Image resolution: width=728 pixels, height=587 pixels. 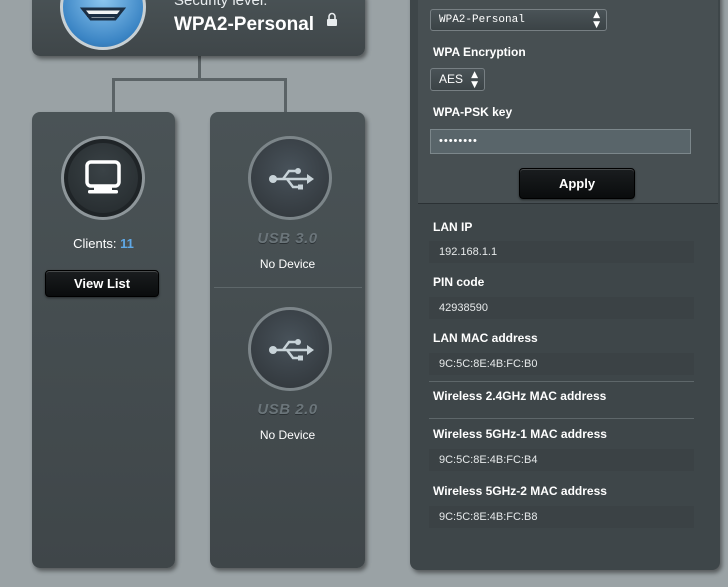 I want to click on psk-label: WPA-PSK key, so click(x=473, y=112).